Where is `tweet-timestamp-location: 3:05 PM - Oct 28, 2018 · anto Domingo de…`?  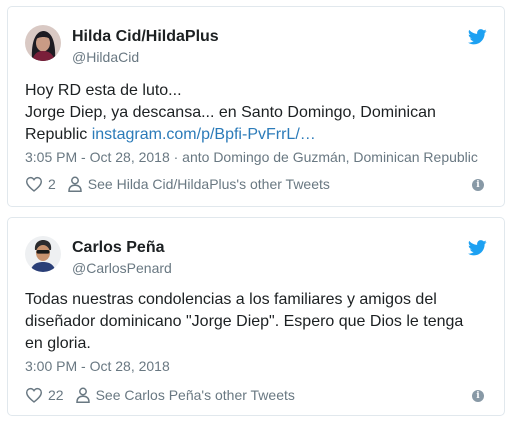 tweet-timestamp-location: 3:05 PM - Oct 28, 2018 · anto Domingo de… is located at coordinates (251, 157).